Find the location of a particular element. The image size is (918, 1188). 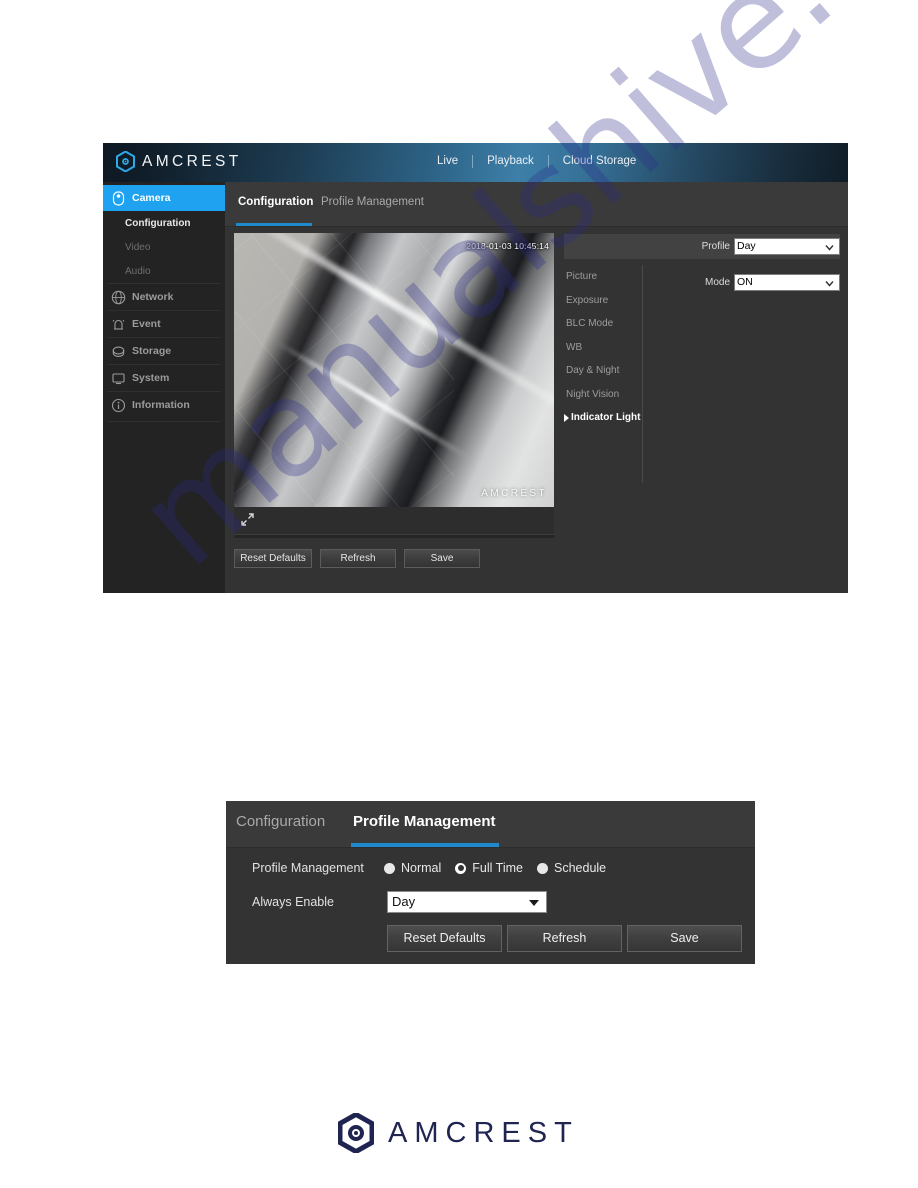

pm-radio-full-time: Full Time is located at coordinates (489, 868).